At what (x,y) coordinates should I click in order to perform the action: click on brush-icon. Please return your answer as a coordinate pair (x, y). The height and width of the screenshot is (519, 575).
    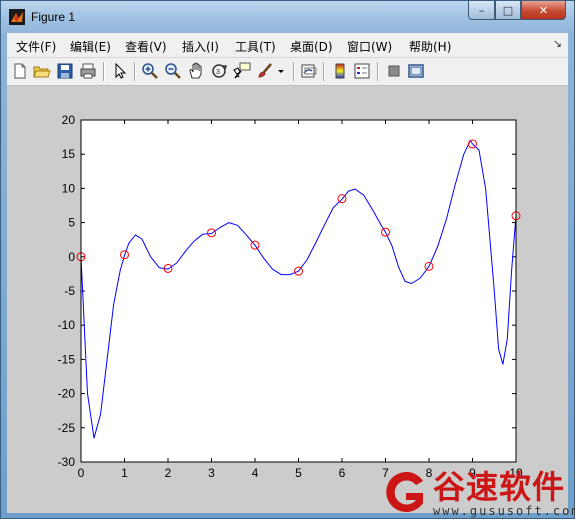
    Looking at the image, I should click on (265, 71).